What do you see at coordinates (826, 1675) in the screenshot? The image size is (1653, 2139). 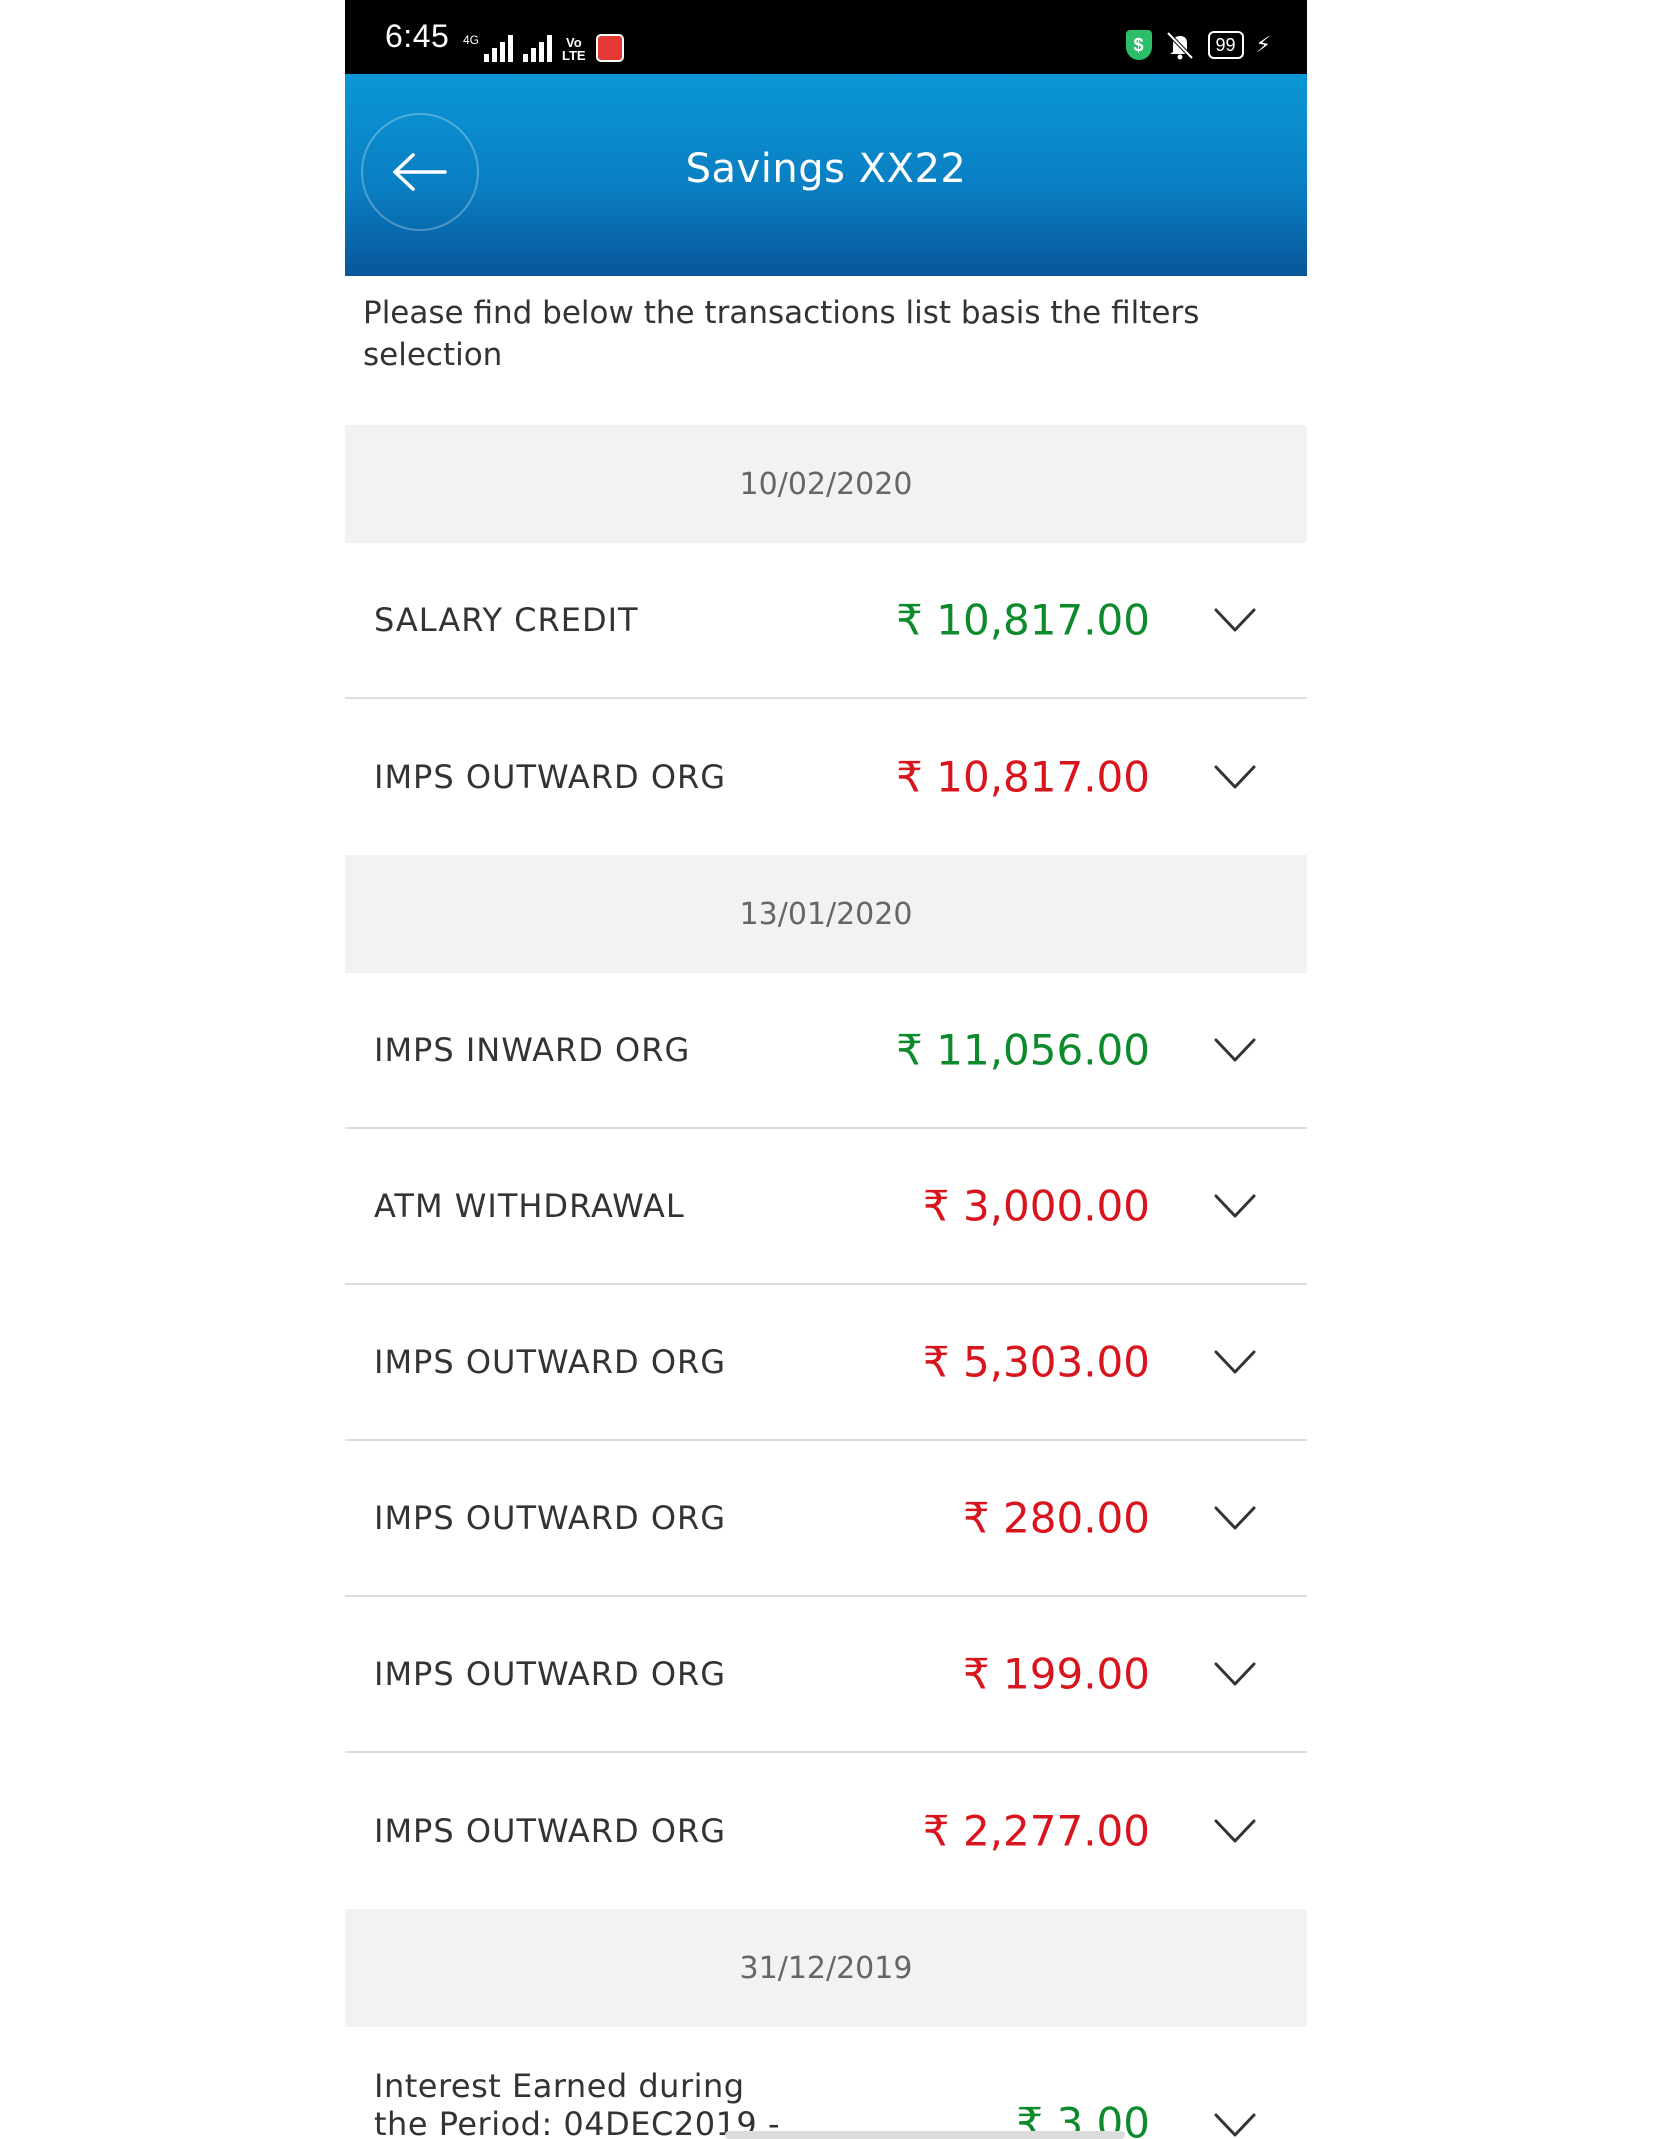 I see `transaction-row: IMPS OUTWARD ORG ₹ 199.00` at bounding box center [826, 1675].